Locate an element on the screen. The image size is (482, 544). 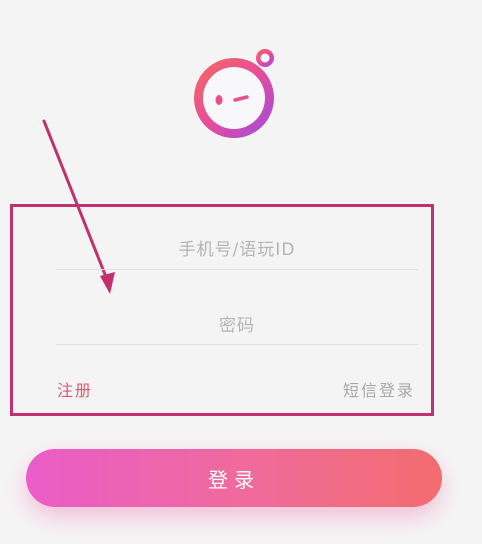
login-button: 登录 is located at coordinates (234, 478).